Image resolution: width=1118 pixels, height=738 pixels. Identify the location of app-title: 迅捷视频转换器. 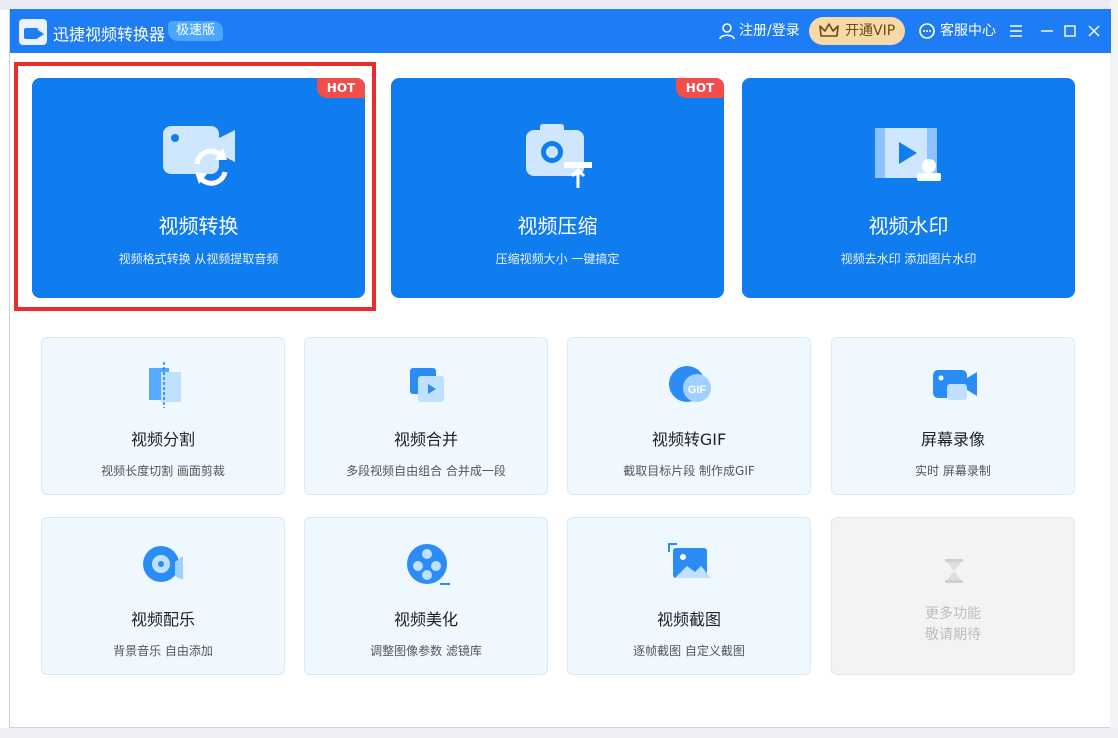
(109, 34).